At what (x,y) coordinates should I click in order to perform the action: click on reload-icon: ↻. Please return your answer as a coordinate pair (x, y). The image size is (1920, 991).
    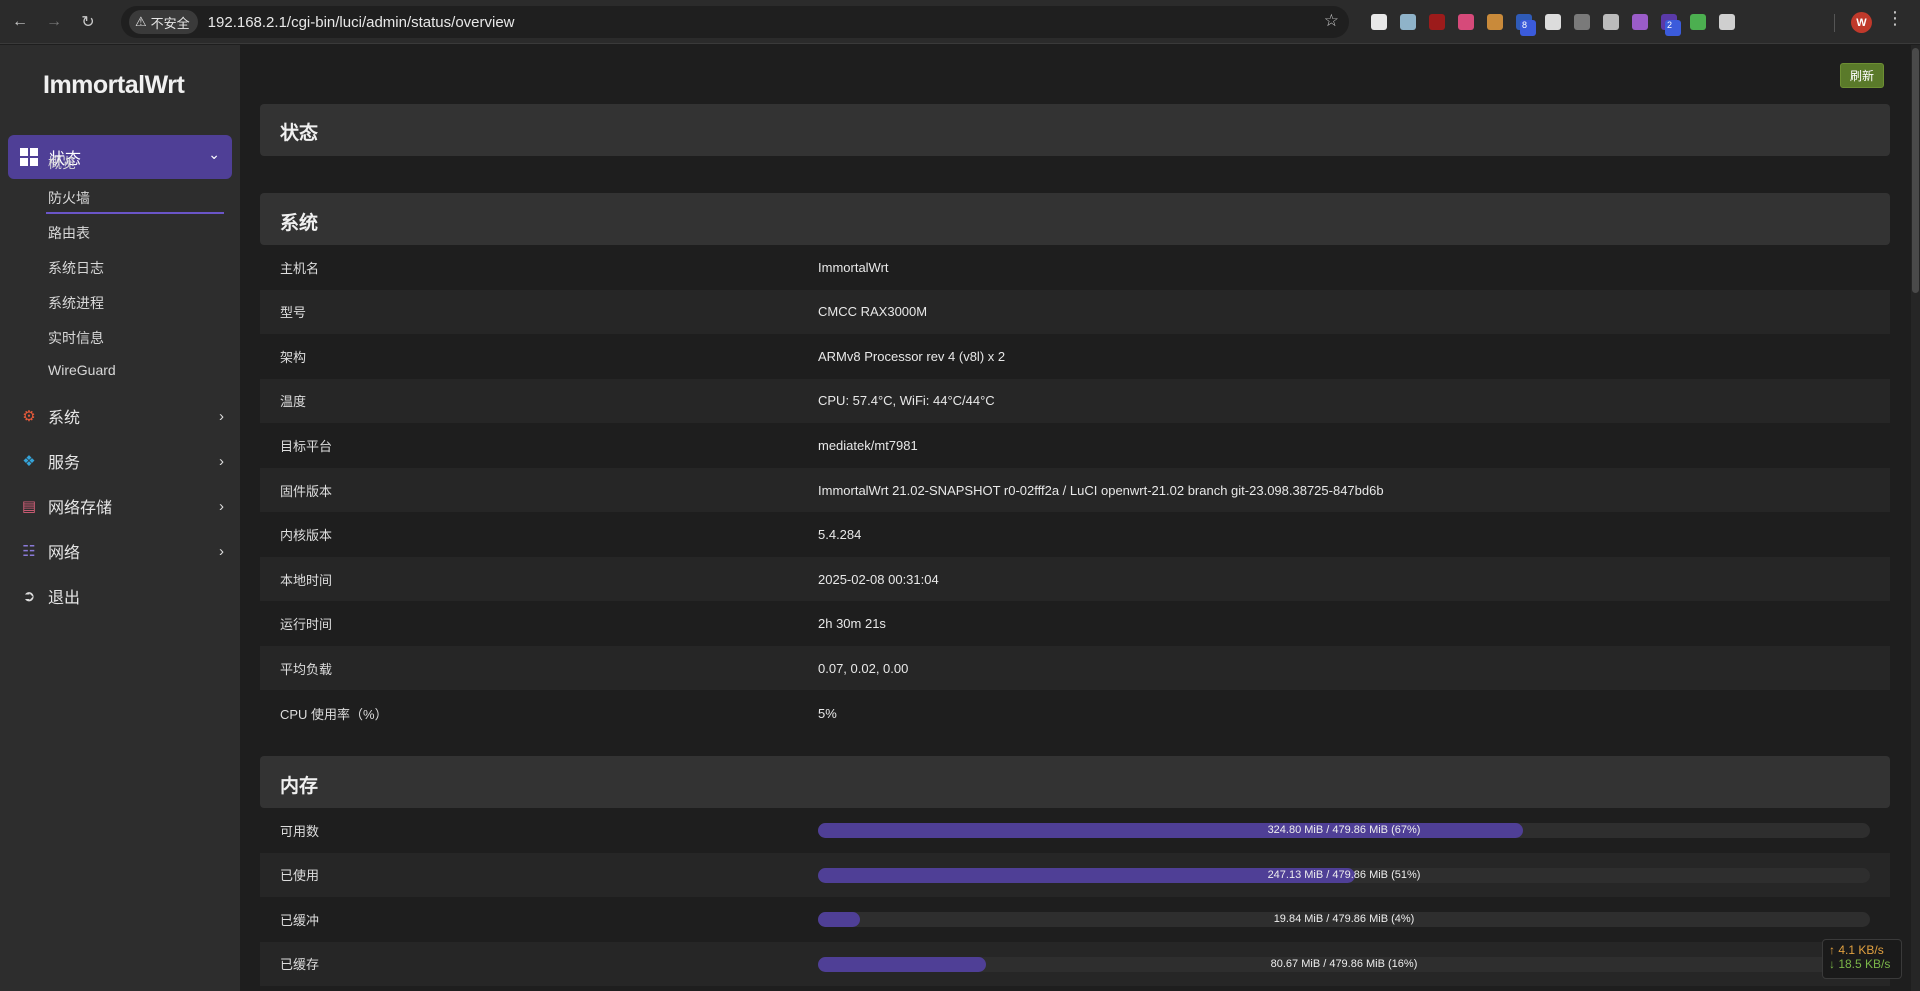
    Looking at the image, I should click on (88, 22).